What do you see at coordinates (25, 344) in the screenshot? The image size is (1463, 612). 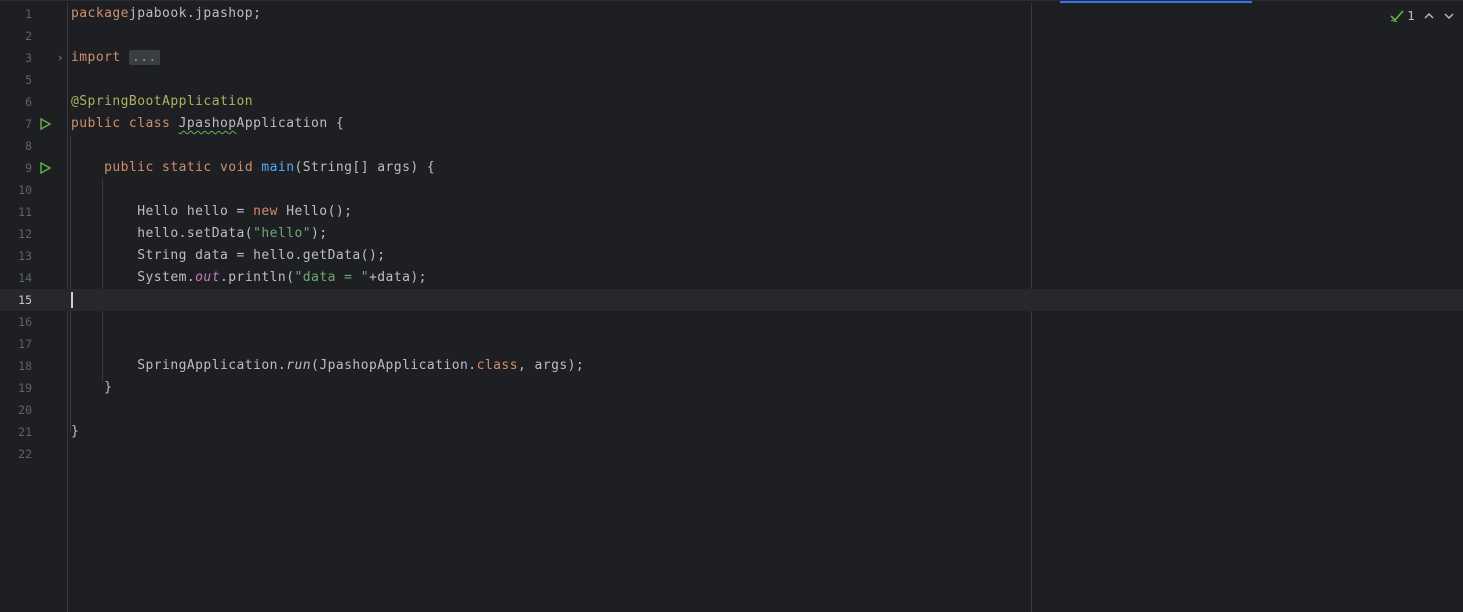 I see `line-number: 17` at bounding box center [25, 344].